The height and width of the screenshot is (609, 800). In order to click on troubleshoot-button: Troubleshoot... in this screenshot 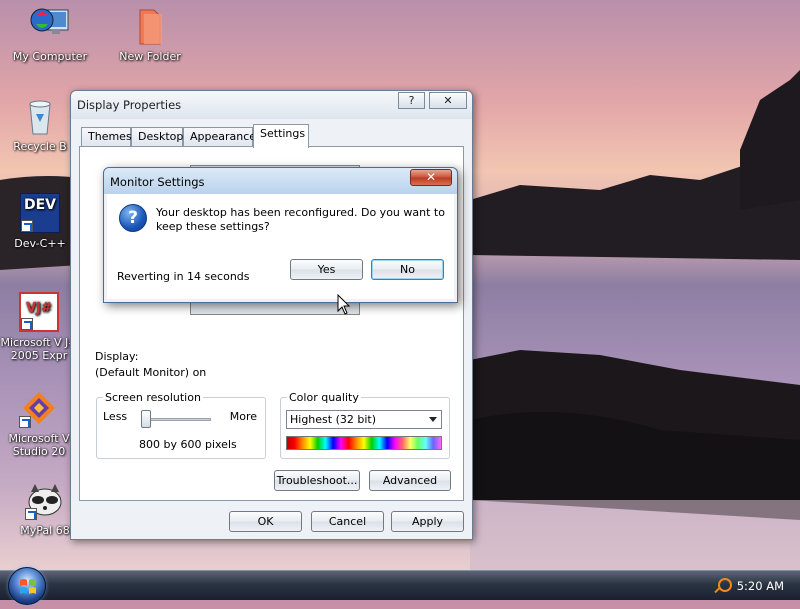, I will do `click(317, 480)`.